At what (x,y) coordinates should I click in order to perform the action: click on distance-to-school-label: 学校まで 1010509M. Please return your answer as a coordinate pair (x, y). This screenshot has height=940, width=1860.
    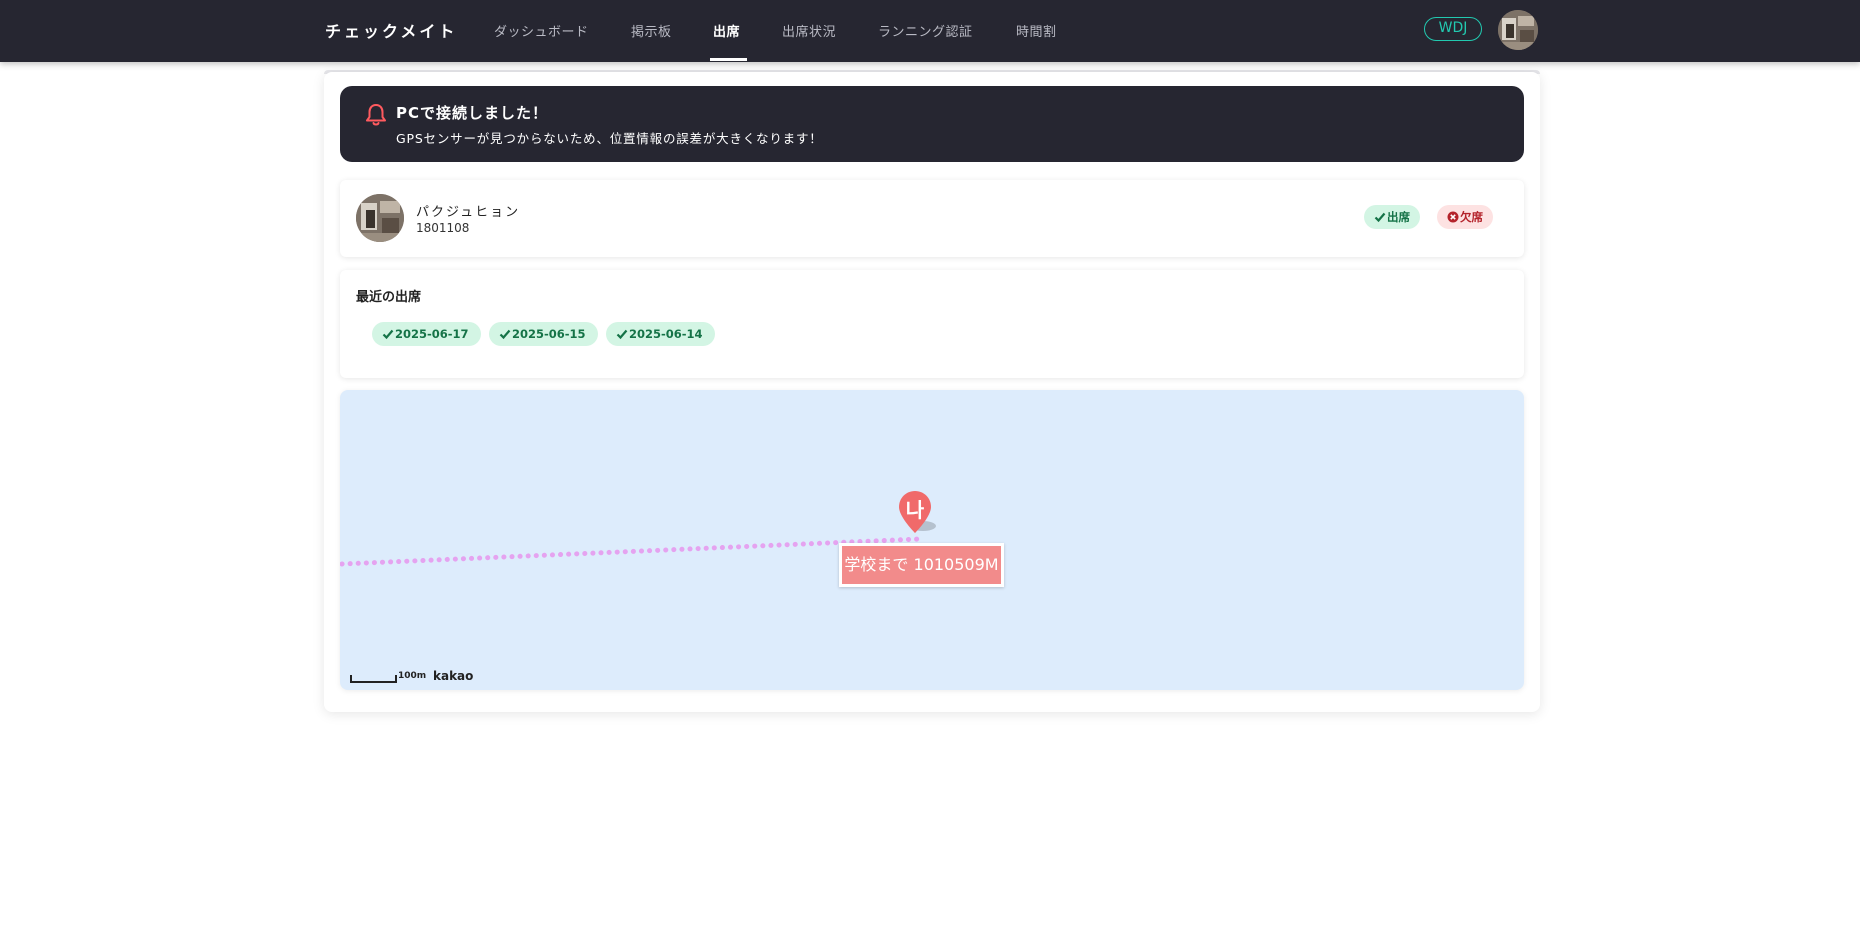
    Looking at the image, I should click on (921, 565).